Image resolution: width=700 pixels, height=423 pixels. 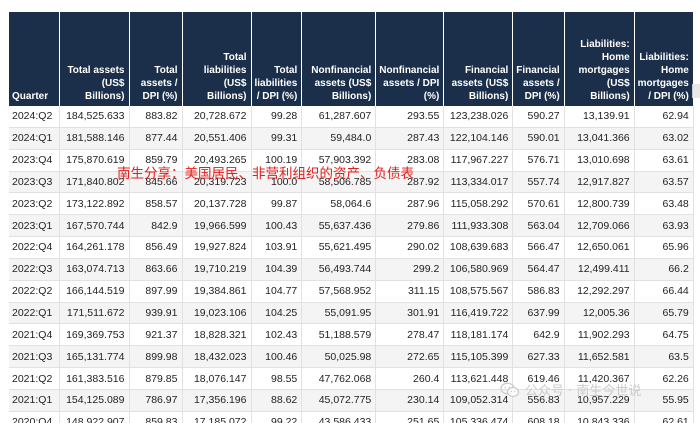 What do you see at coordinates (94, 335) in the screenshot?
I see `table-cell: 169,369.753` at bounding box center [94, 335].